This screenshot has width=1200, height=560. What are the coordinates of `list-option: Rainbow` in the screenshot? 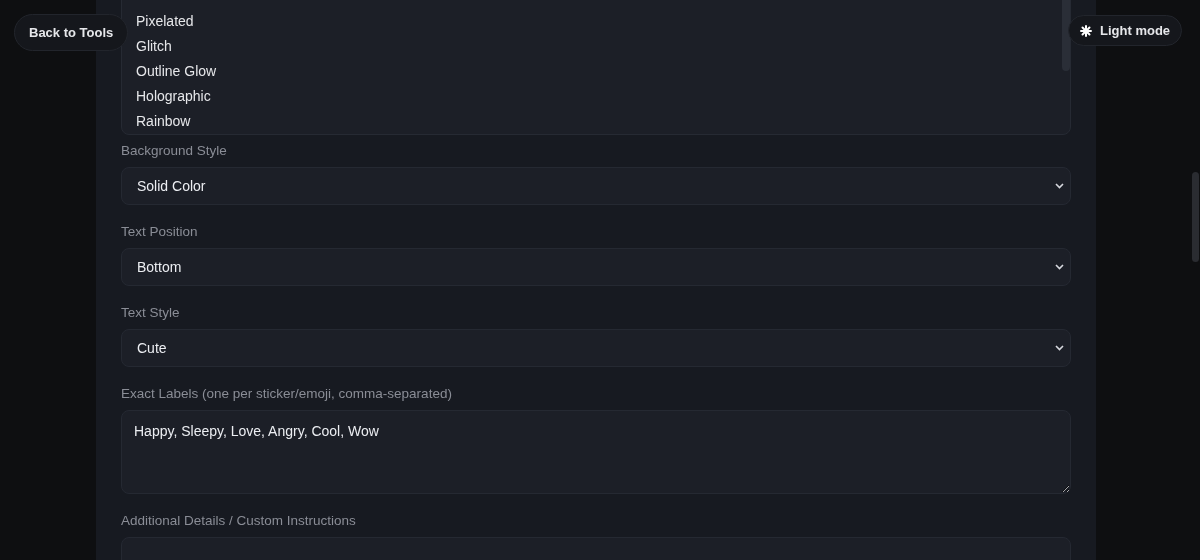 It's located at (596, 121).